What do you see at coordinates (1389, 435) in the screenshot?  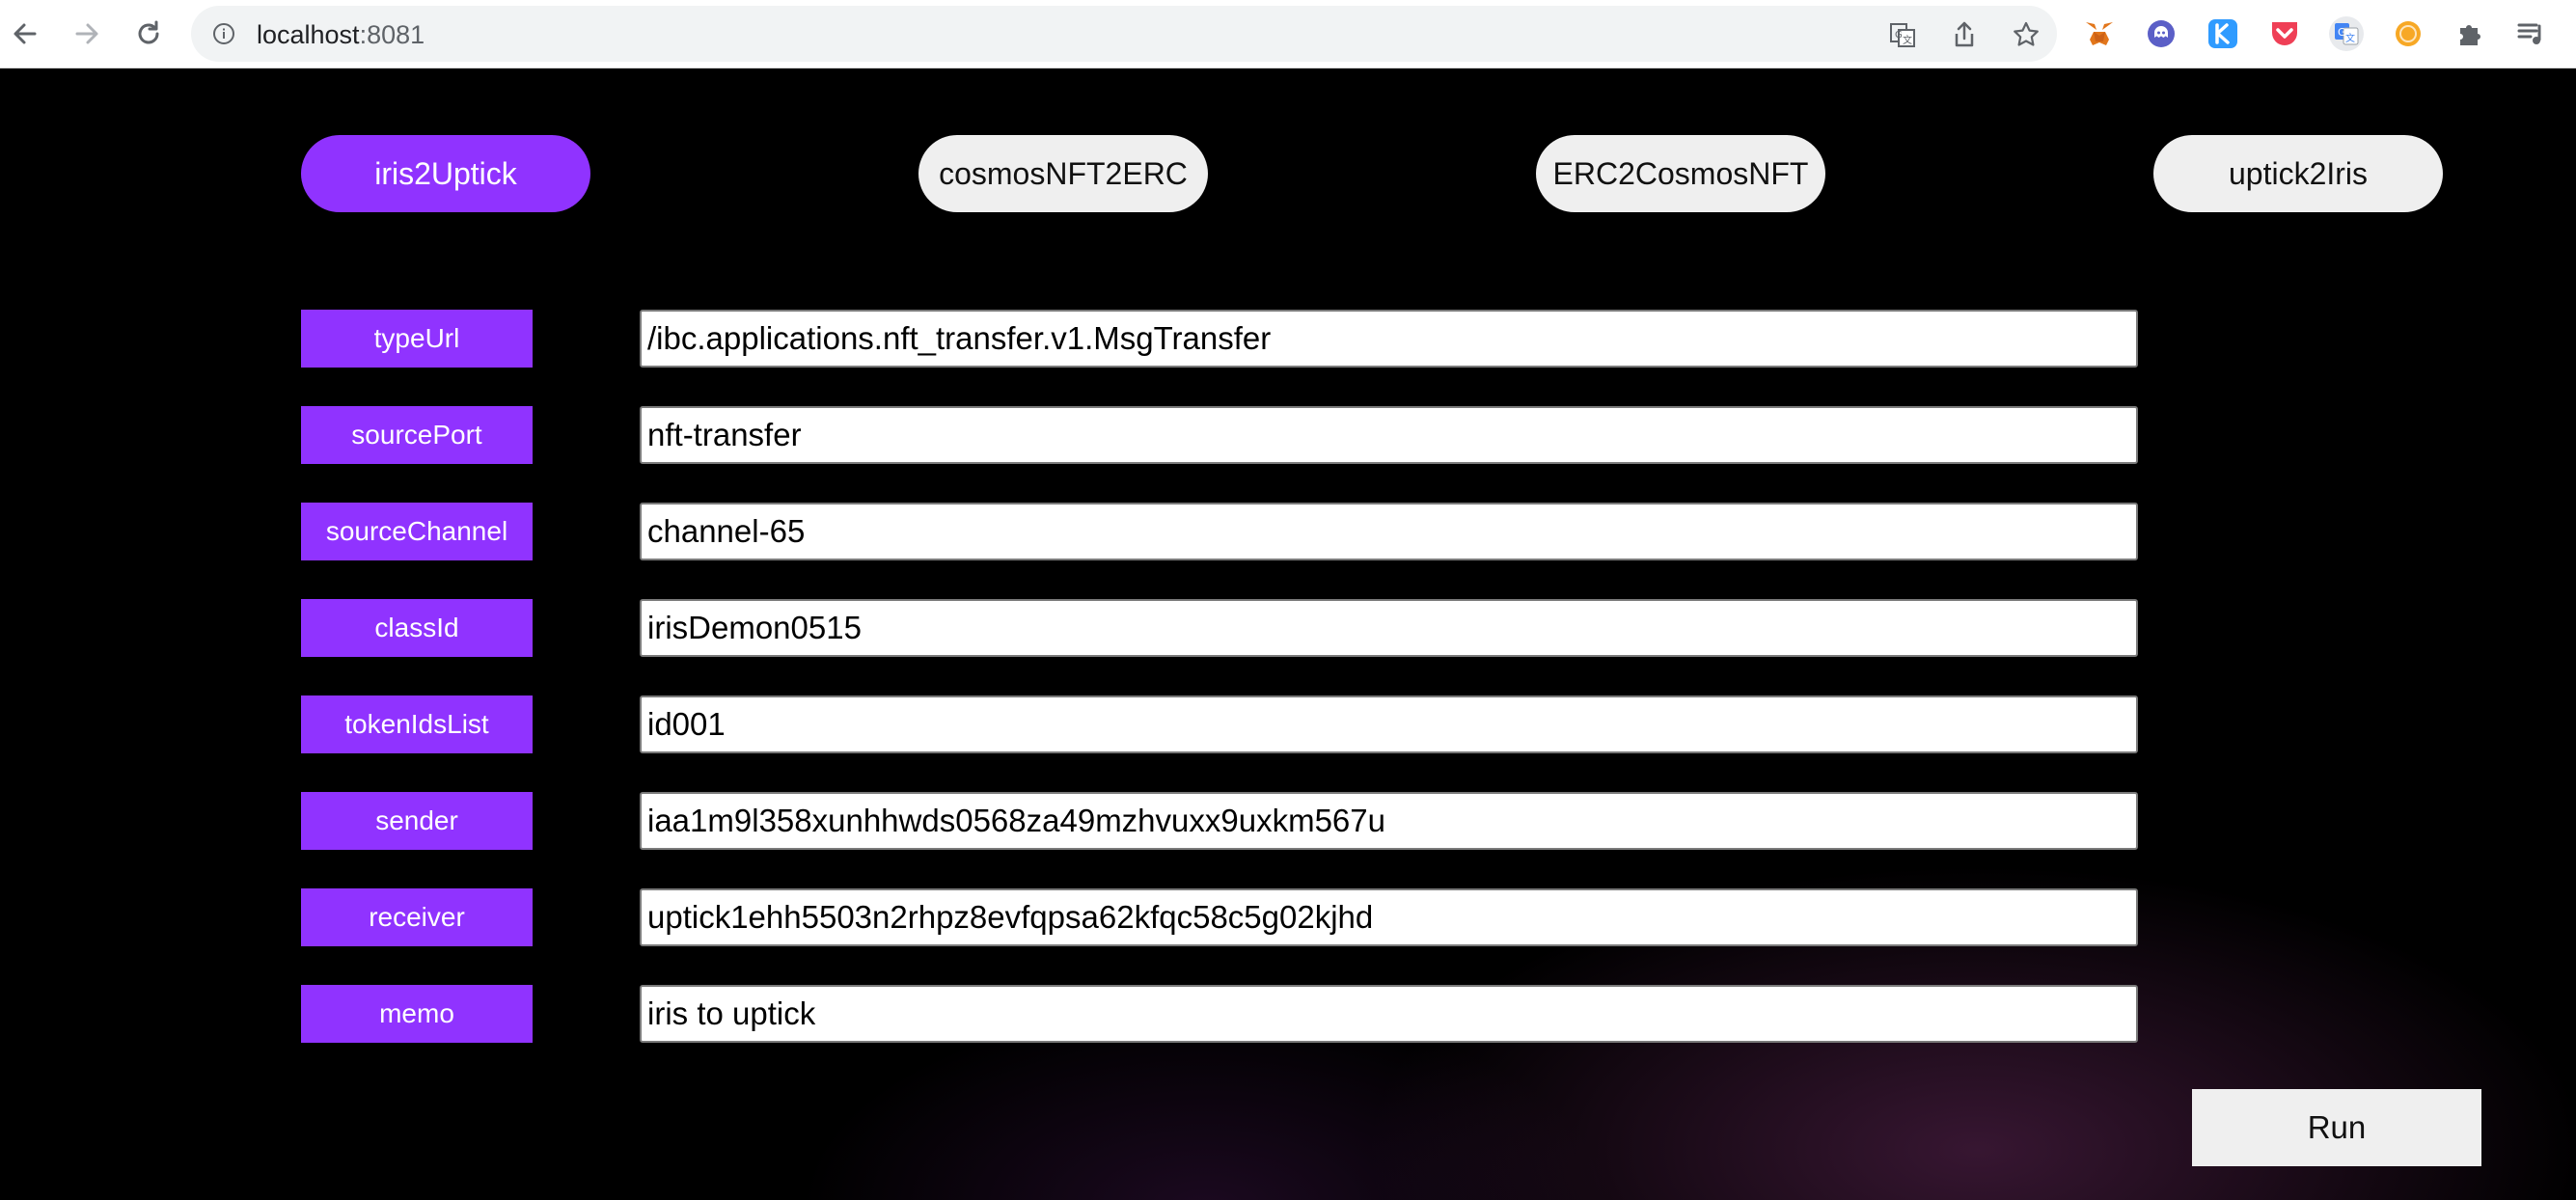 I see `sourceport-input` at bounding box center [1389, 435].